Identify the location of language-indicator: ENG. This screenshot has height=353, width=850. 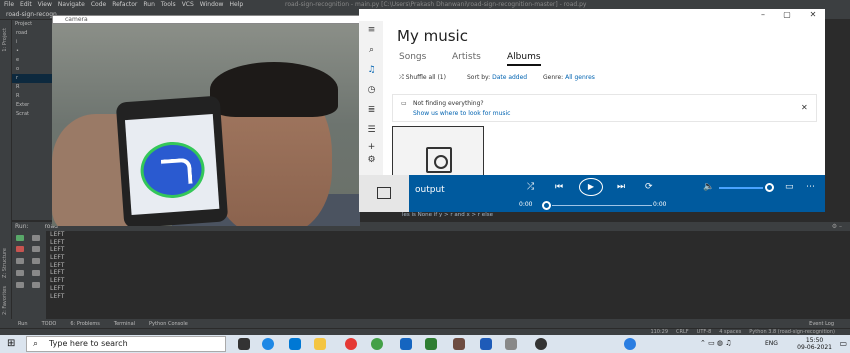
(771, 343).